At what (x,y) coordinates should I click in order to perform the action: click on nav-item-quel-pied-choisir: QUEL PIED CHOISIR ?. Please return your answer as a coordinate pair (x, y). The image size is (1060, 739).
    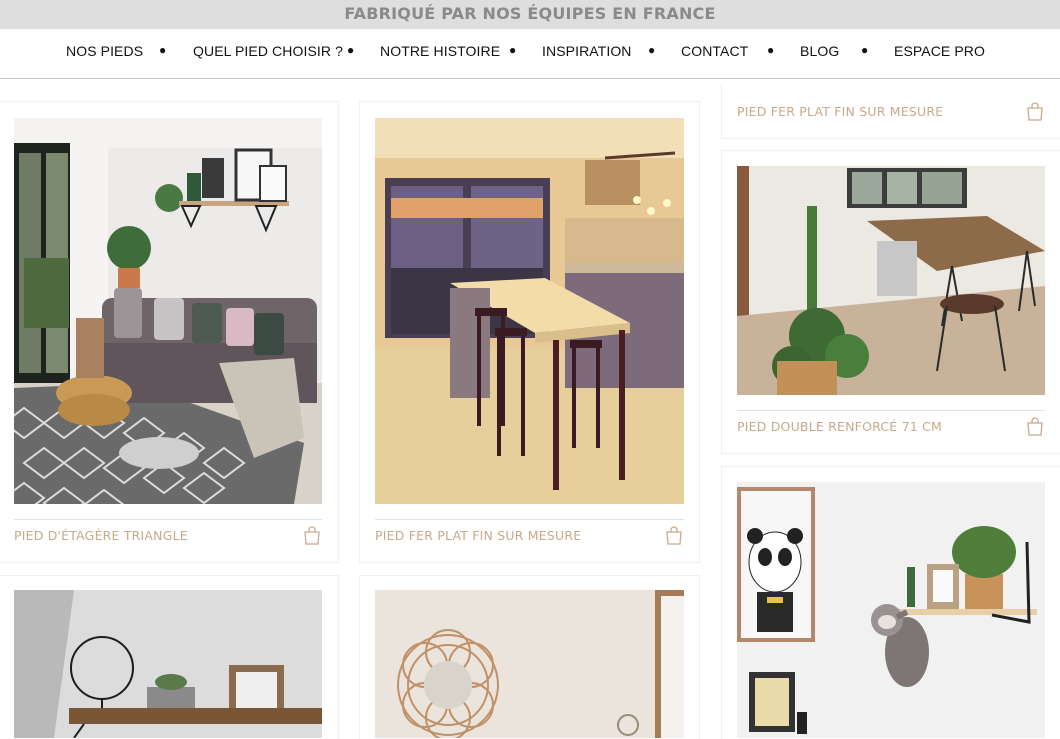
    Looking at the image, I should click on (268, 51).